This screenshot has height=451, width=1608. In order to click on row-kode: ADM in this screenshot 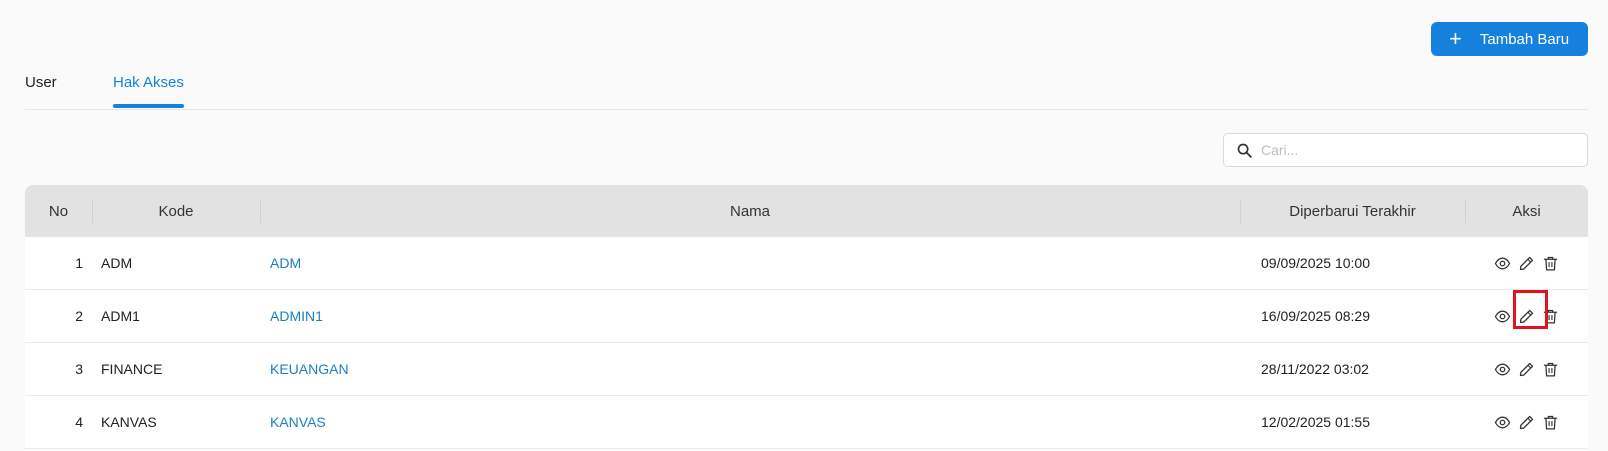, I will do `click(117, 263)`.